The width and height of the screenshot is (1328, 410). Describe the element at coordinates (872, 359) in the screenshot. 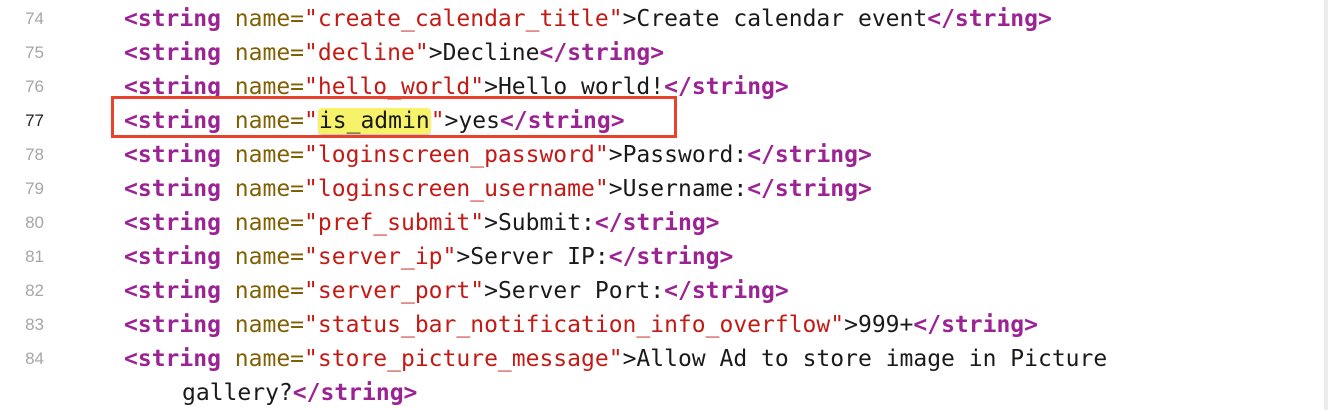

I see `string-content: Allow Ad to store image in Picture` at that location.